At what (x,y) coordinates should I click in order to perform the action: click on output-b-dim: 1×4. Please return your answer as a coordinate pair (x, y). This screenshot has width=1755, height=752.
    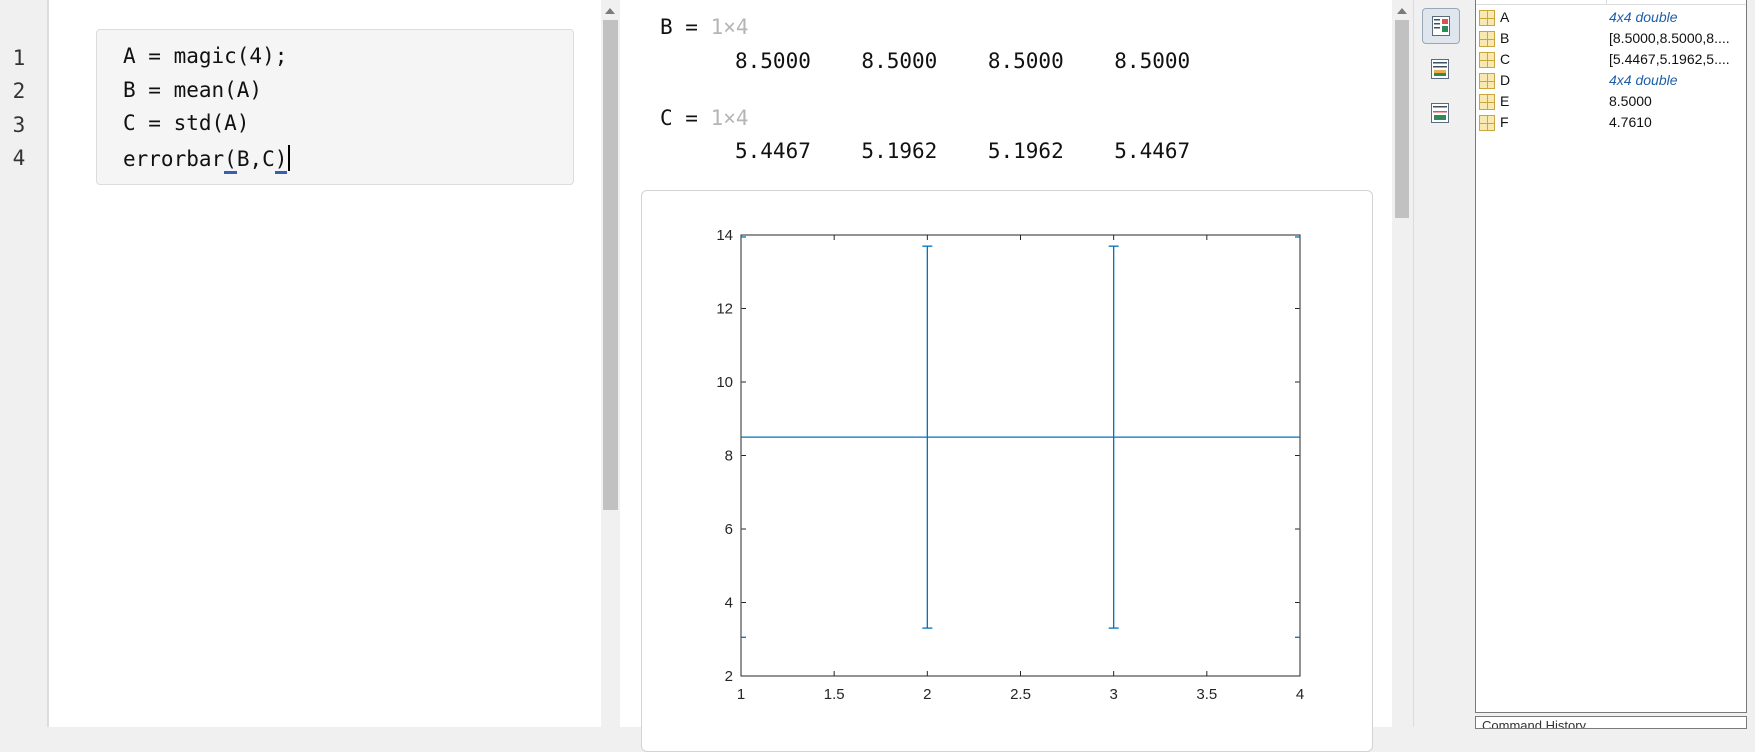
    Looking at the image, I should click on (729, 27).